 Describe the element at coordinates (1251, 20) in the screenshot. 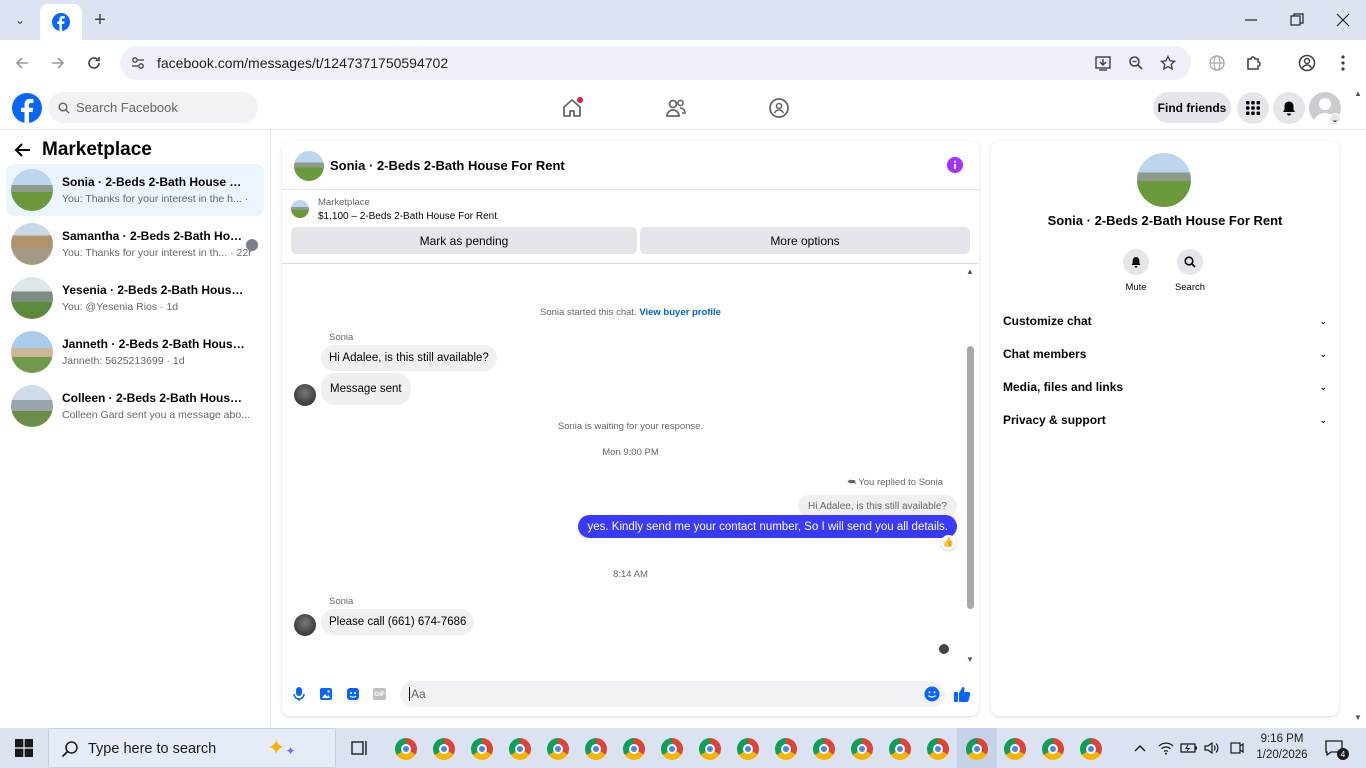

I see `minimize-icon` at that location.